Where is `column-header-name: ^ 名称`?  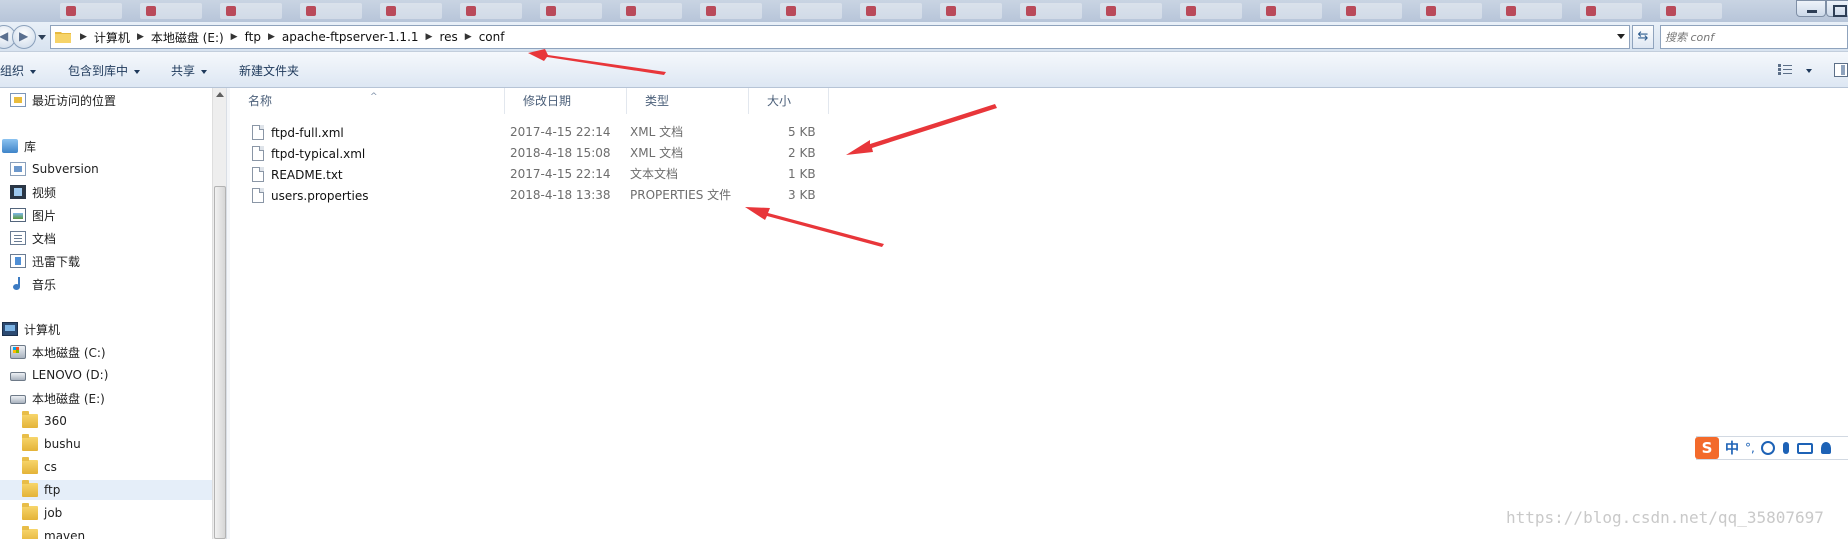 column-header-name: ^ 名称 is located at coordinates (367, 101).